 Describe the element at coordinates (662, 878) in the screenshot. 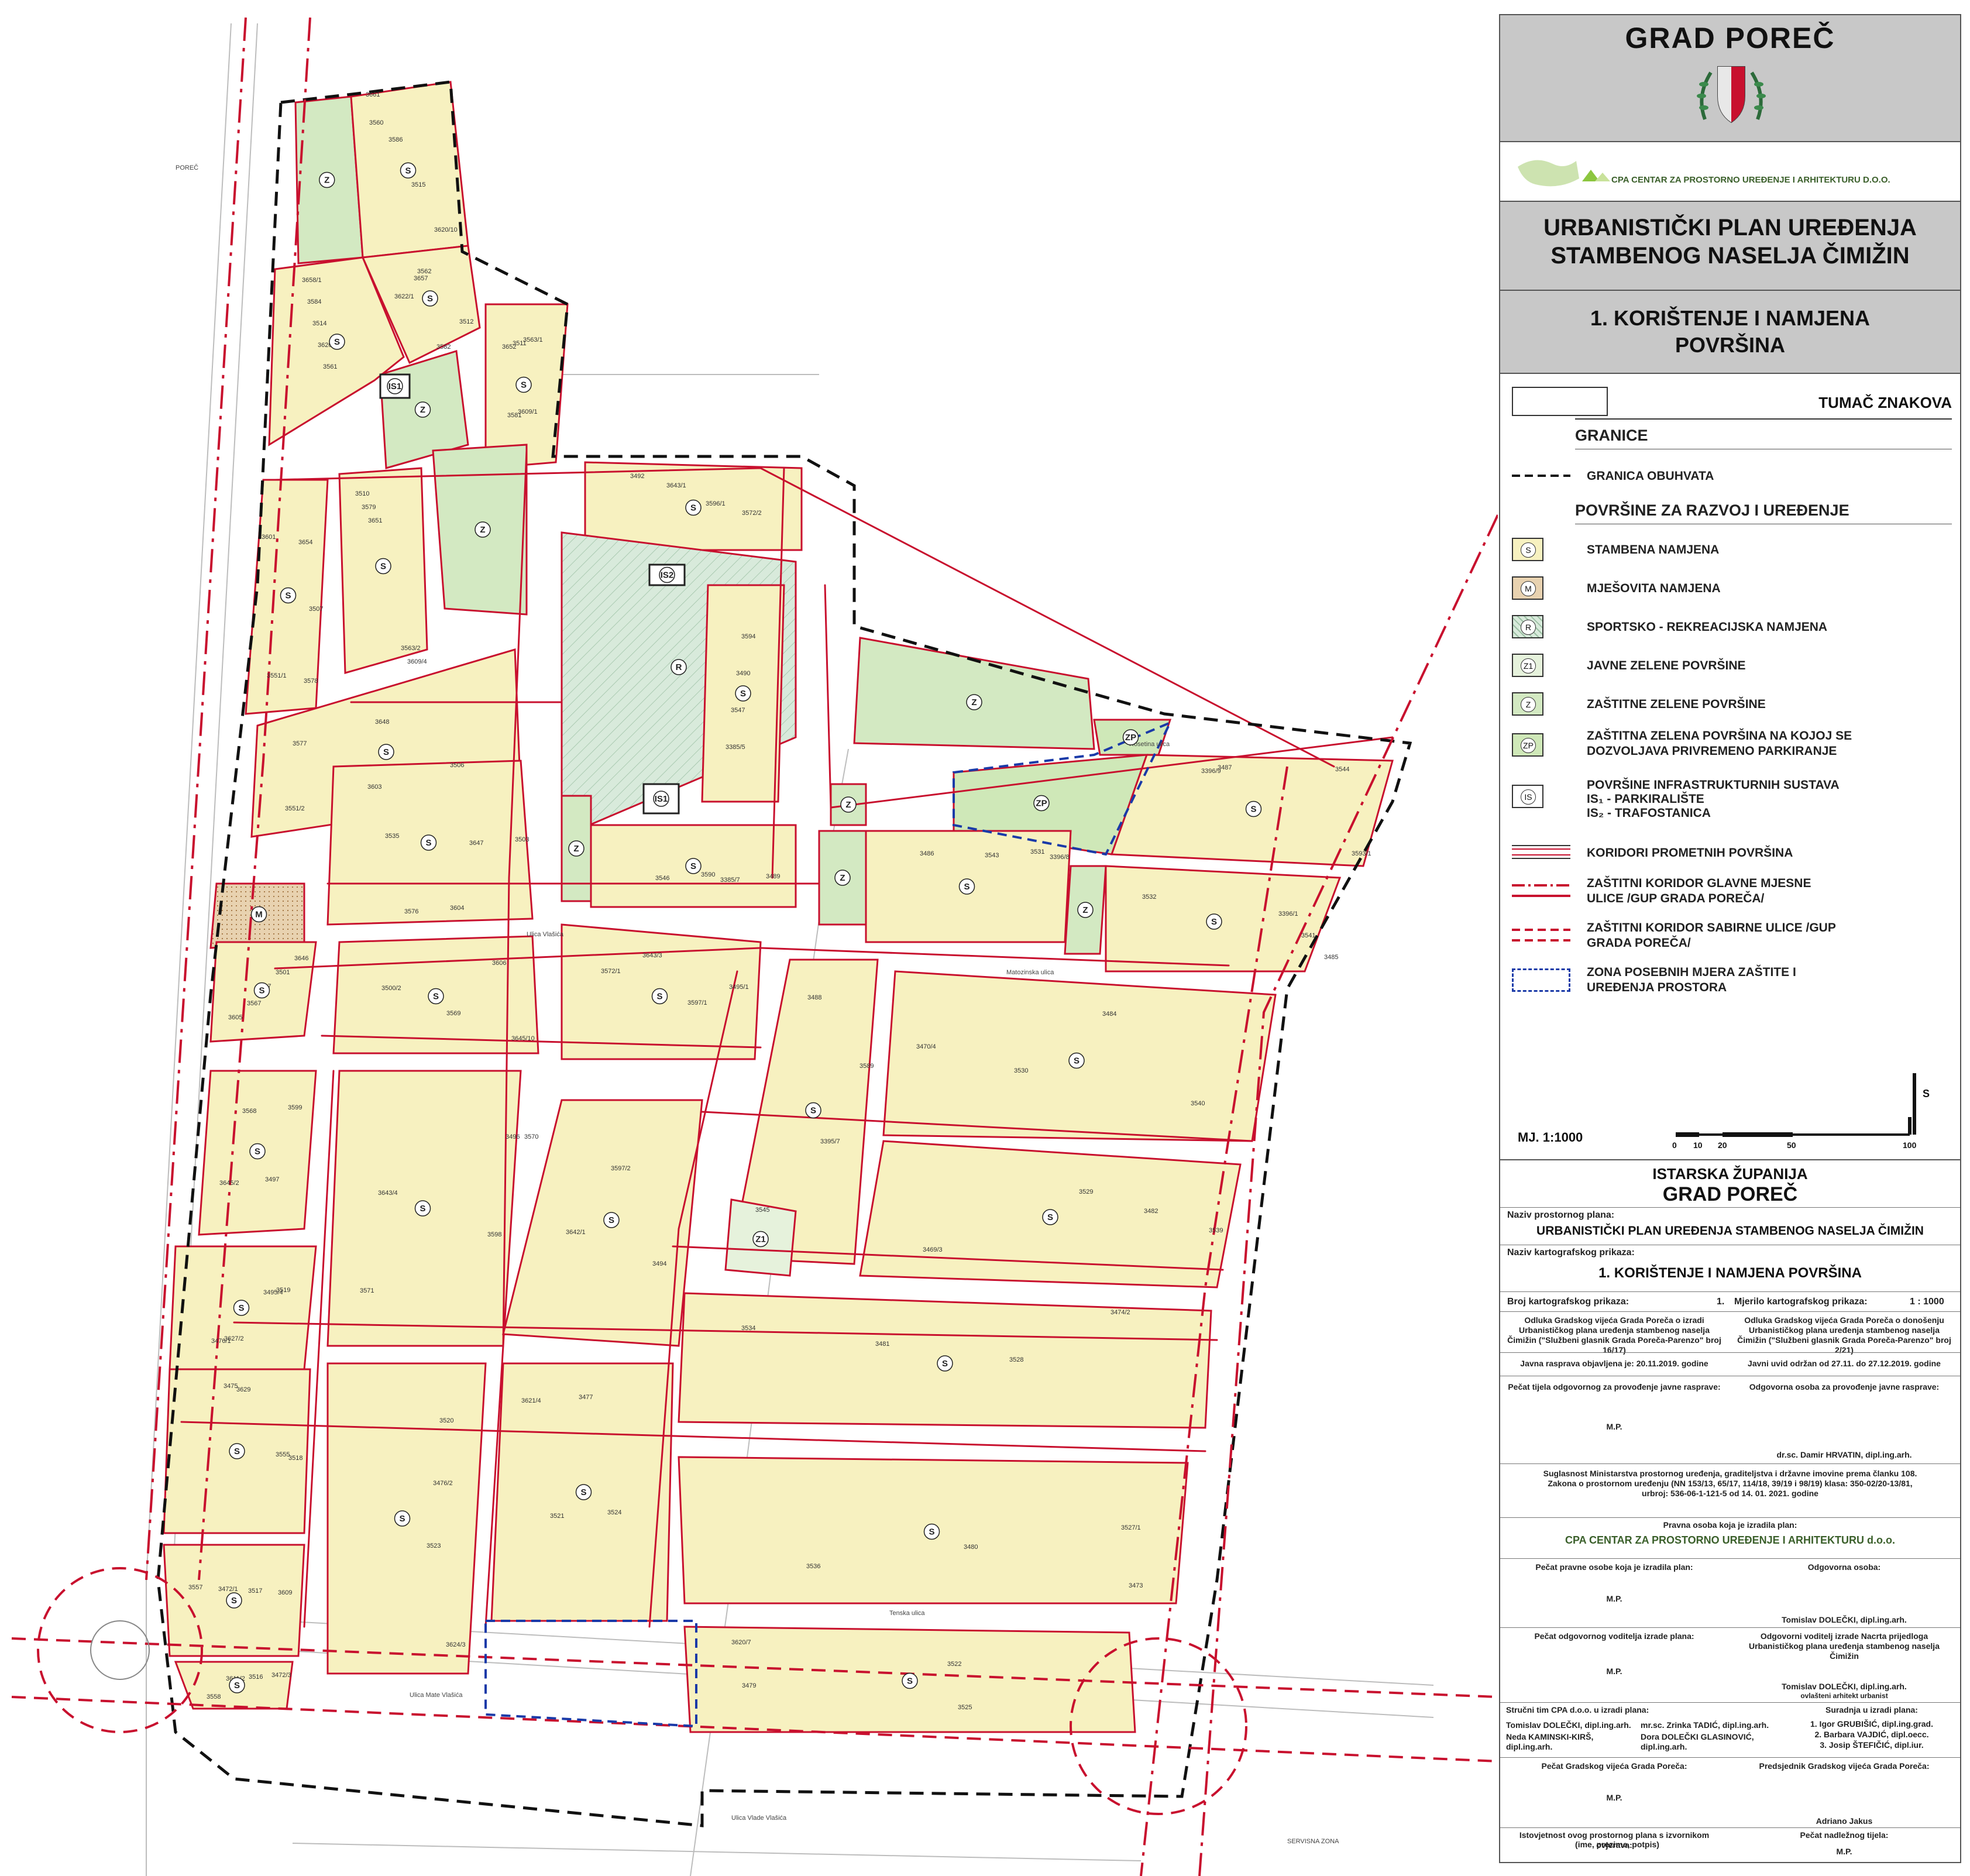

I see `parcel-label: 3546` at that location.